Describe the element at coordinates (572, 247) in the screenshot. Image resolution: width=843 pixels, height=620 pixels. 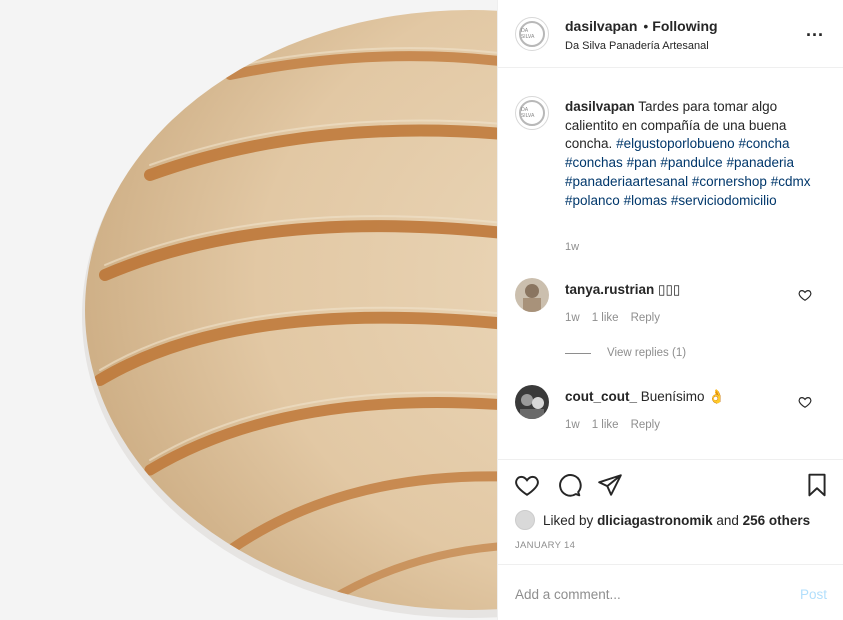
I see `caption-timestamp: 1w` at that location.